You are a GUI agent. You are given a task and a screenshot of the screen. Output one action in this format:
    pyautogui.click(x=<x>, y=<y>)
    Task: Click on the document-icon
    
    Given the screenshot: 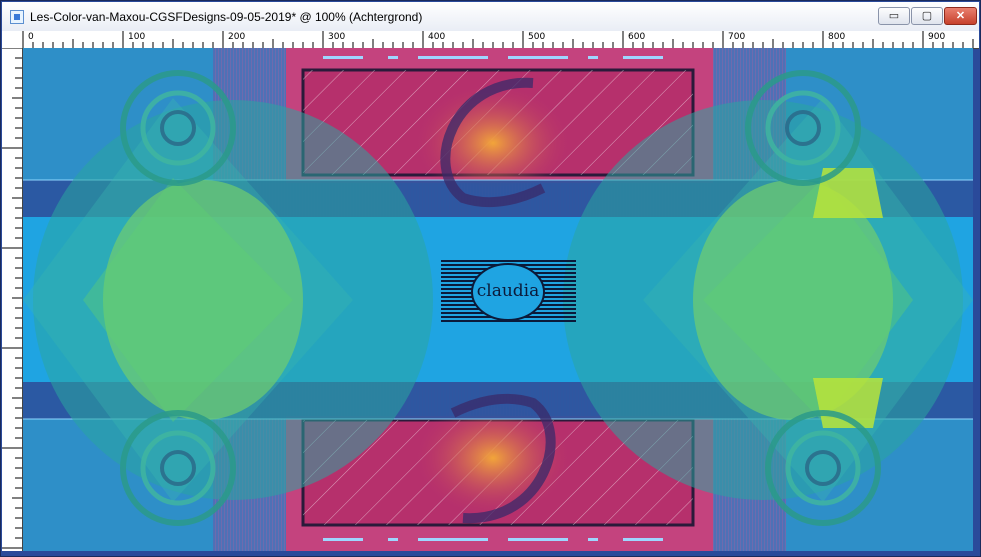 What is the action you would take?
    pyautogui.click(x=17, y=17)
    